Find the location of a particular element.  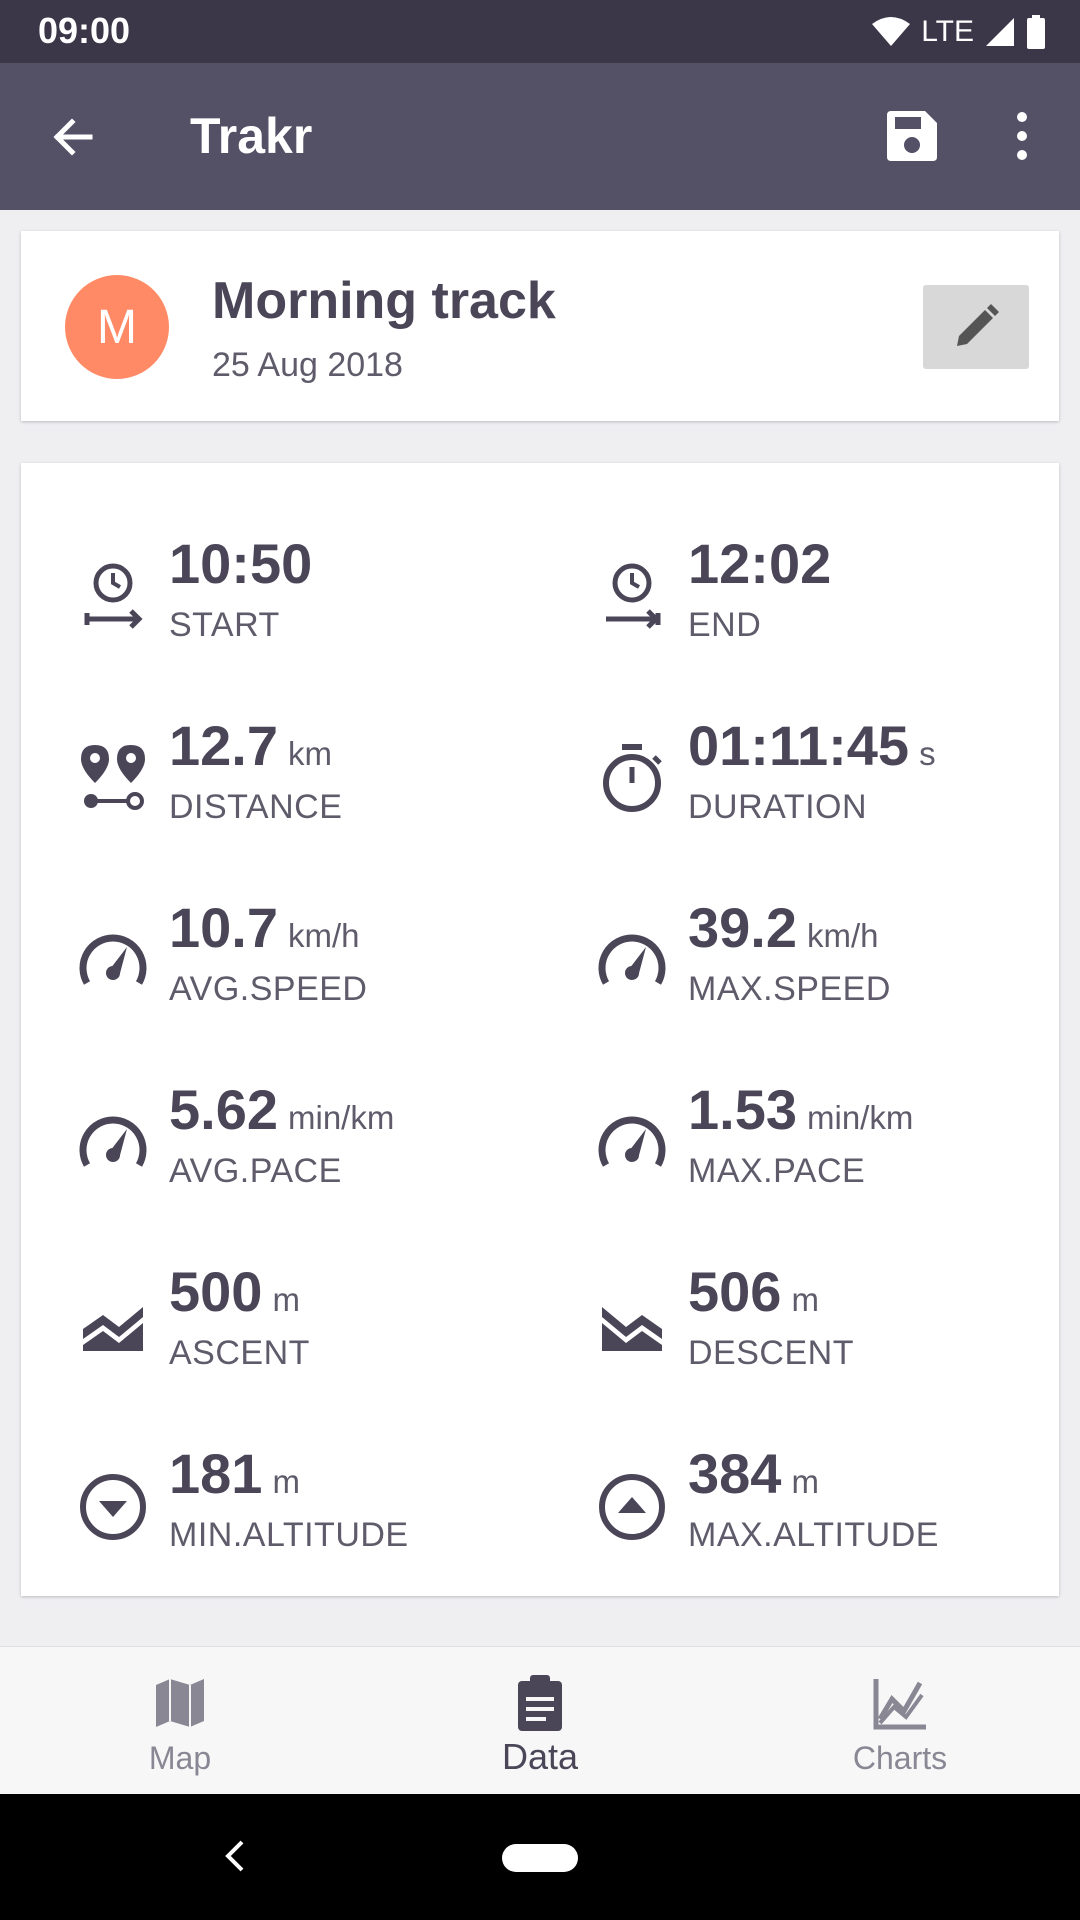

stat-min-altitude: 181 m MIN.ALTITUDE is located at coordinates (251, 1506).